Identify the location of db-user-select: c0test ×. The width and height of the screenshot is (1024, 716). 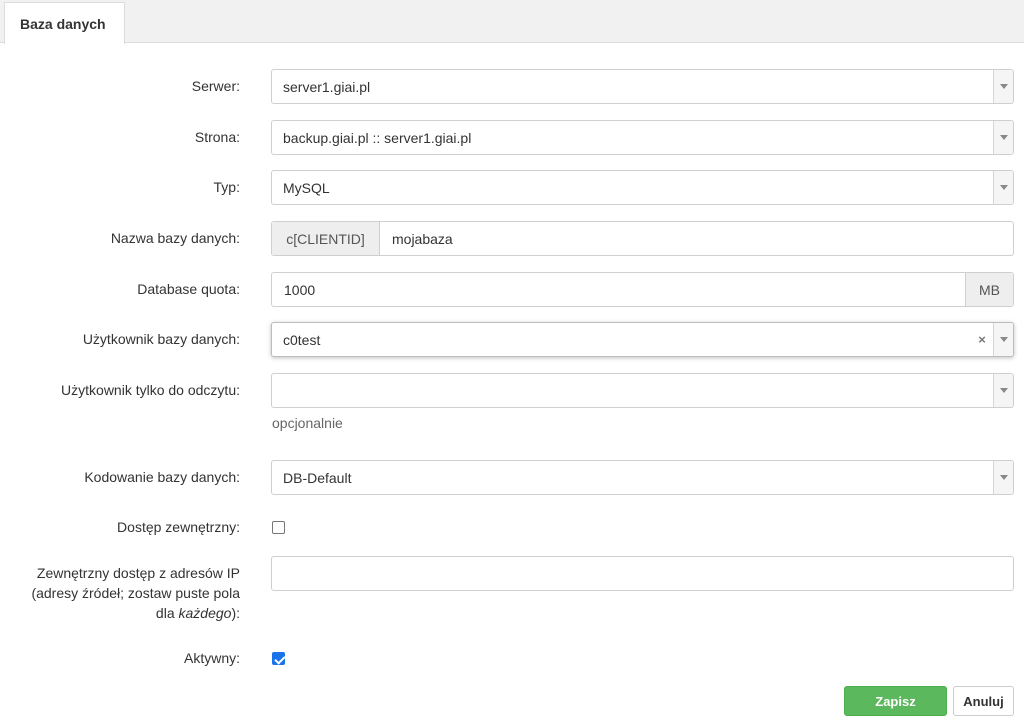
(642, 339).